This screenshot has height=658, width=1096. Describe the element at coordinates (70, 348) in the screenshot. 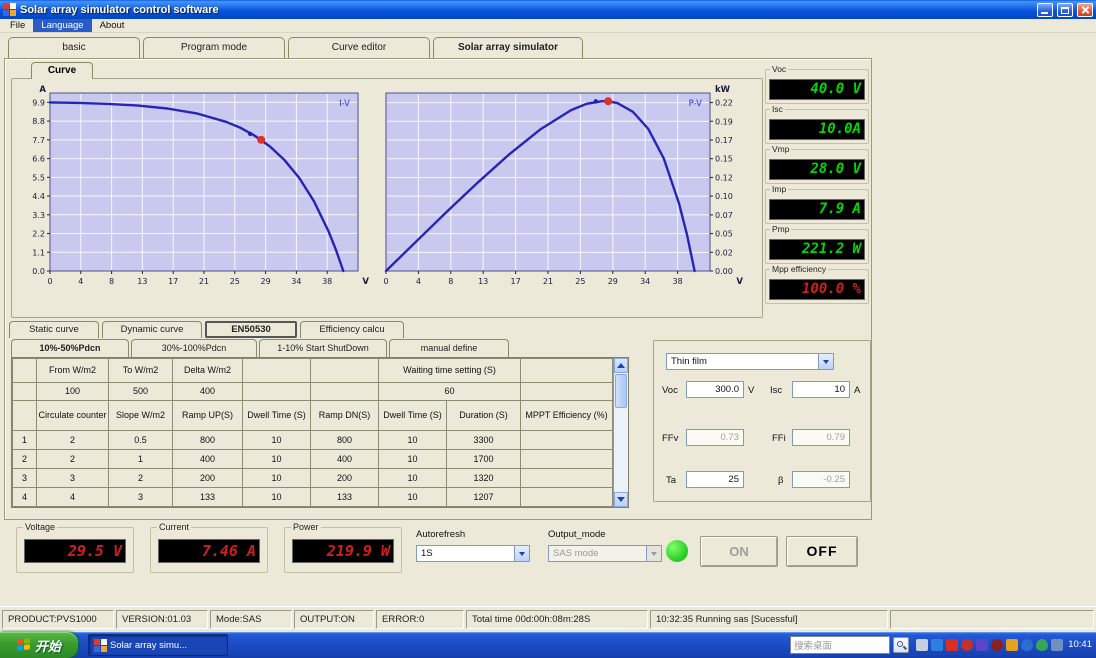

I see `subtab-10-50-pdcn: 10%-50%Pdcn` at that location.